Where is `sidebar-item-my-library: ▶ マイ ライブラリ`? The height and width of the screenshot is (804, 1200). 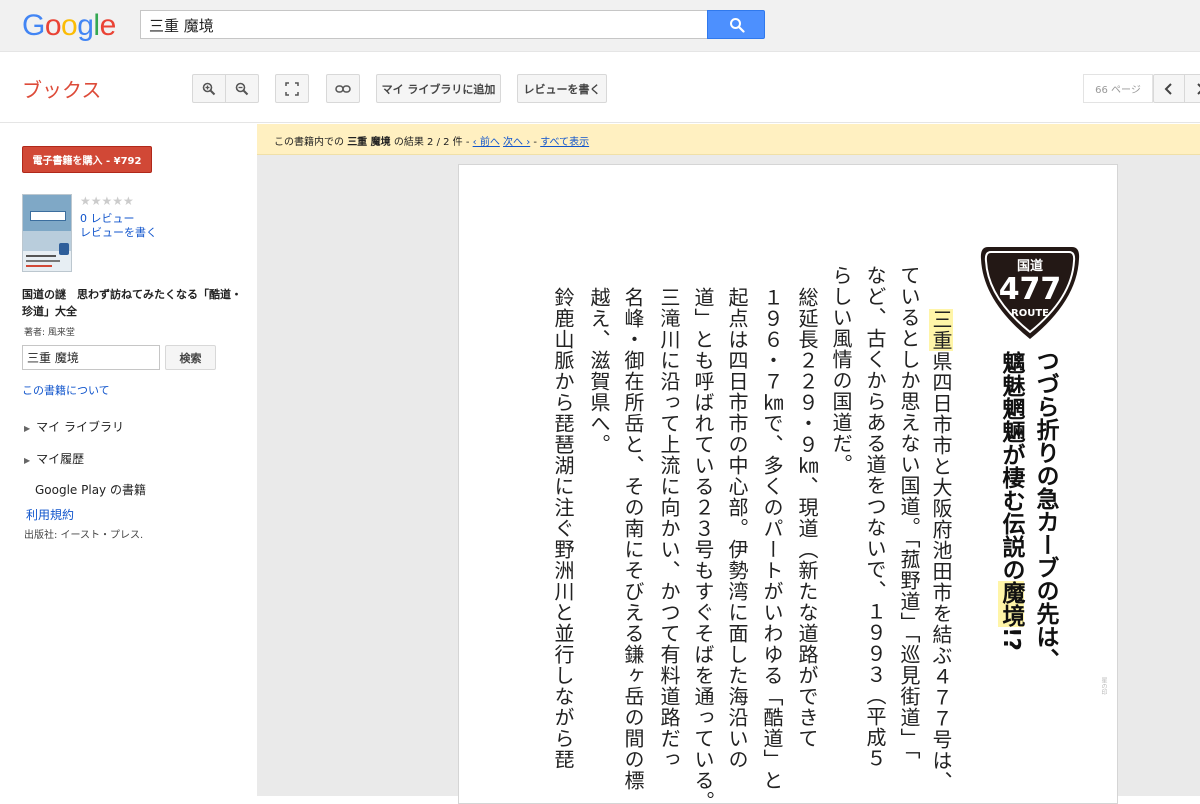
sidebar-item-my-library: ▶ マイ ライブラリ is located at coordinates (74, 426).